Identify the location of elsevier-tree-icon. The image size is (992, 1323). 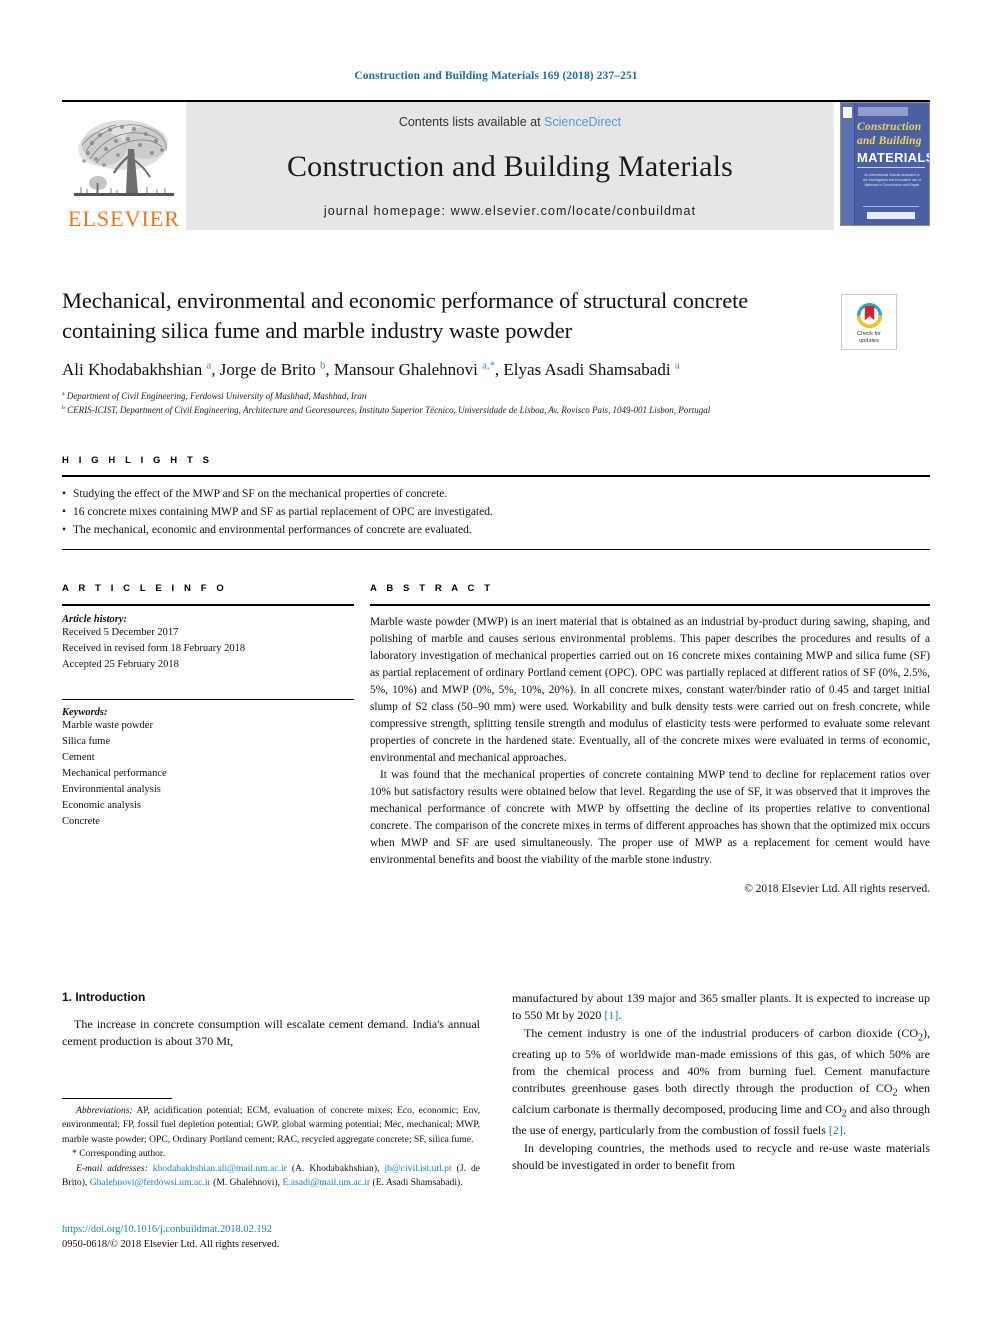
(124, 158).